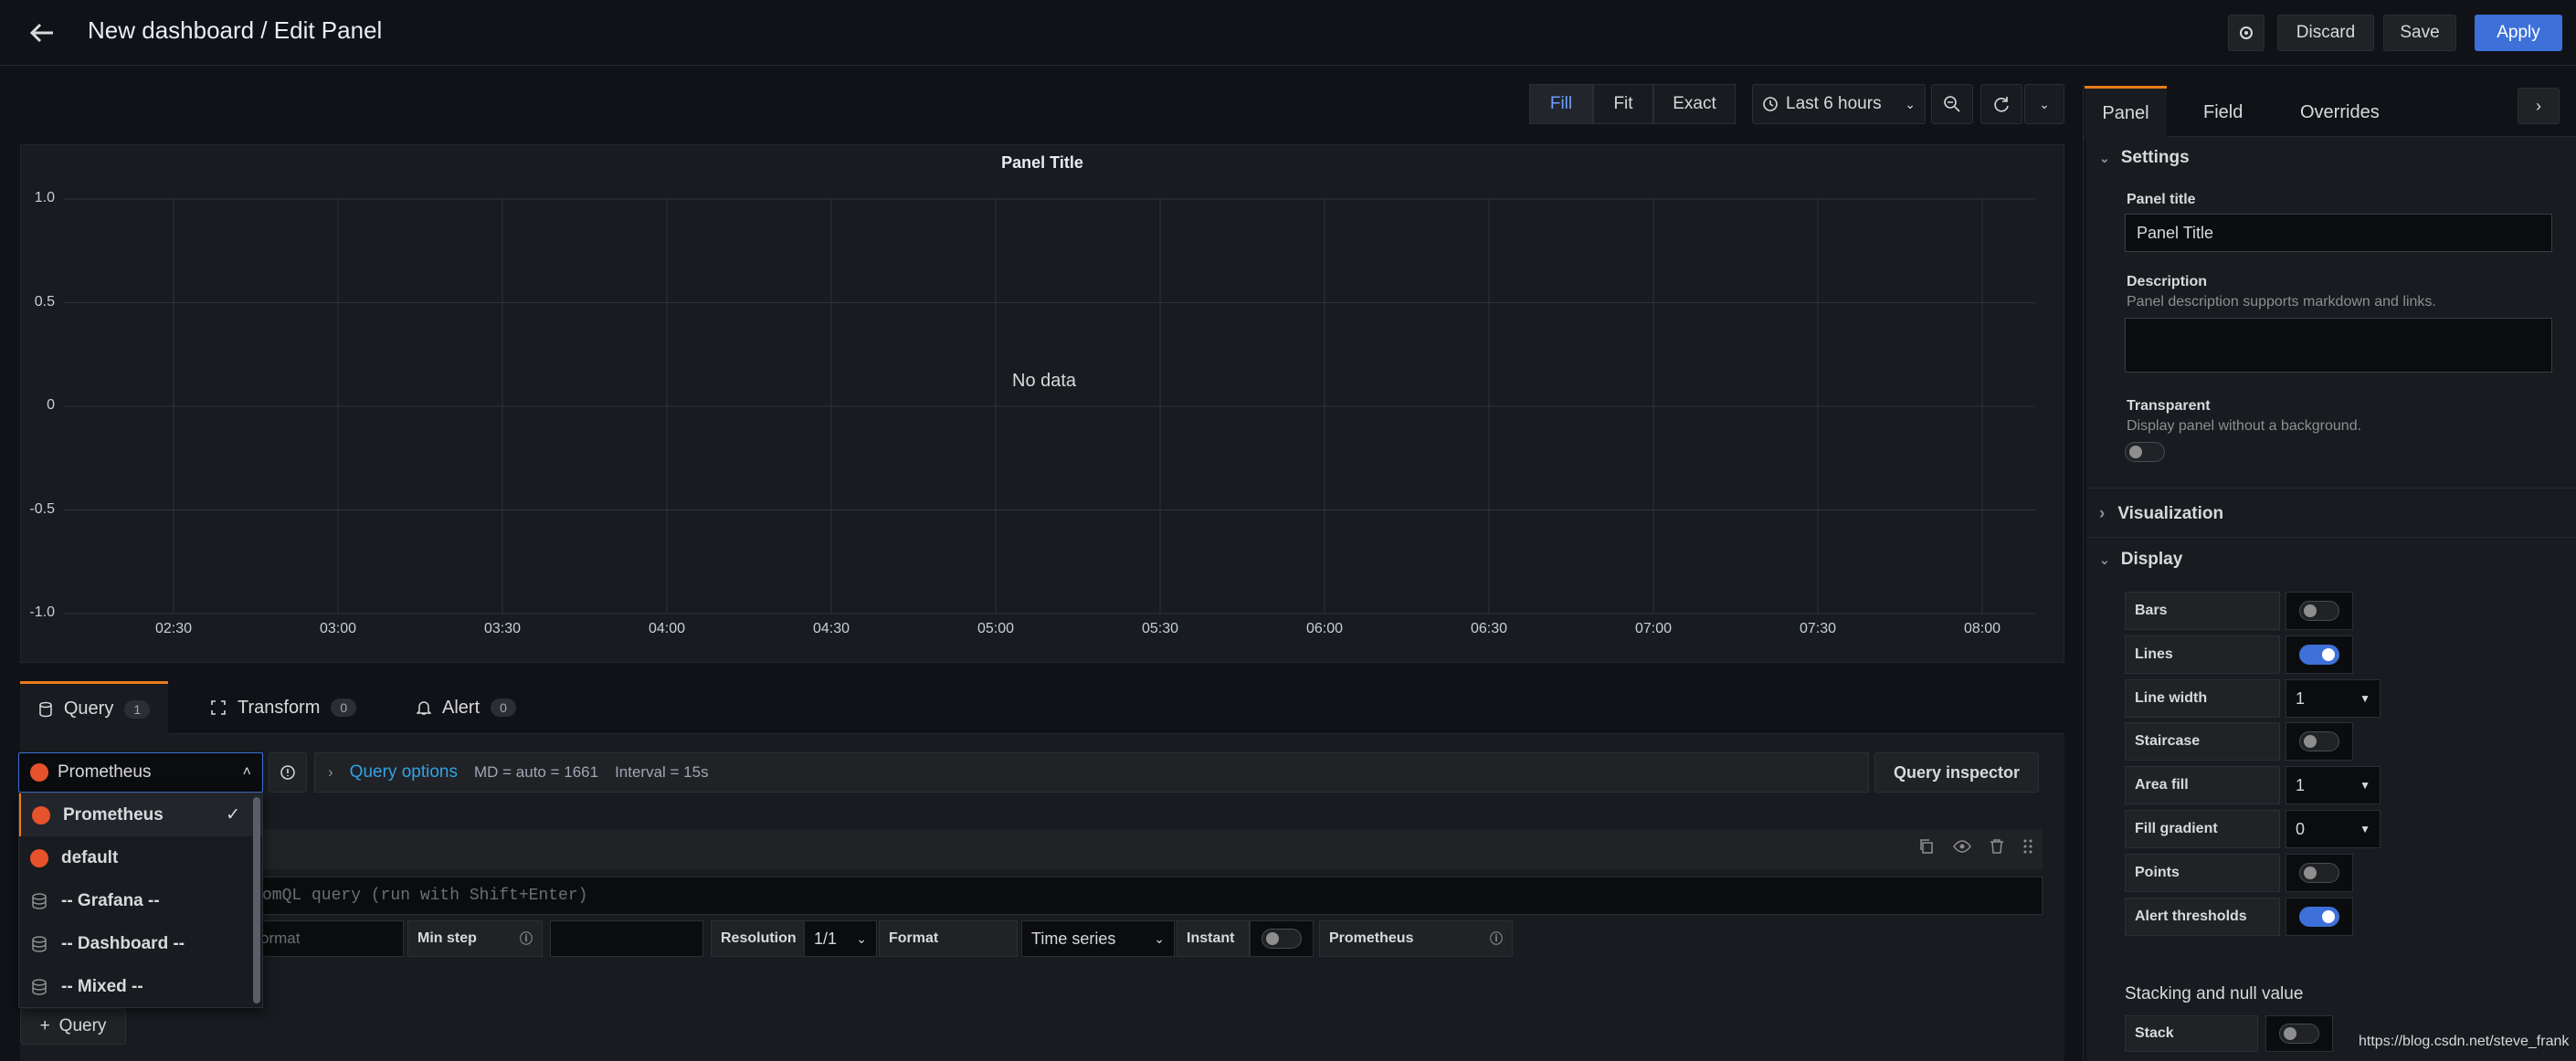 The width and height of the screenshot is (2576, 1061). I want to click on tab-alert: Alert 0, so click(467, 707).